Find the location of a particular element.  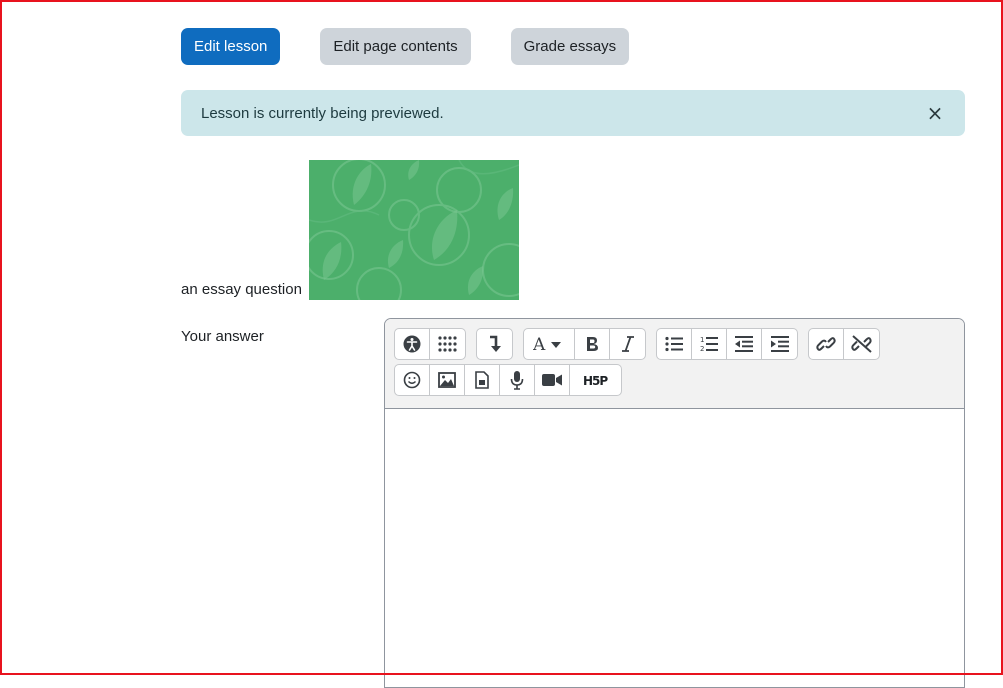

accessibility-checker-icon is located at coordinates (412, 344).